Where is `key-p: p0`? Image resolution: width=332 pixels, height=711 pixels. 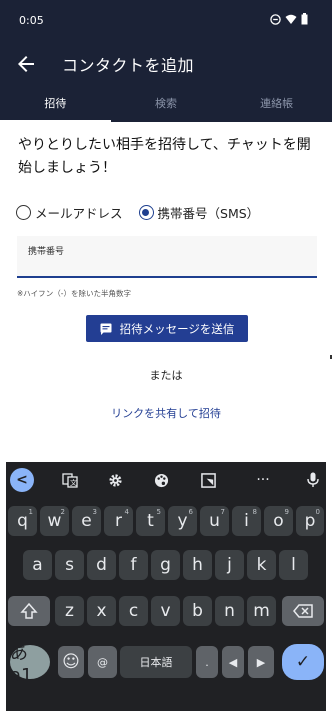 key-p: p0 is located at coordinates (310, 521).